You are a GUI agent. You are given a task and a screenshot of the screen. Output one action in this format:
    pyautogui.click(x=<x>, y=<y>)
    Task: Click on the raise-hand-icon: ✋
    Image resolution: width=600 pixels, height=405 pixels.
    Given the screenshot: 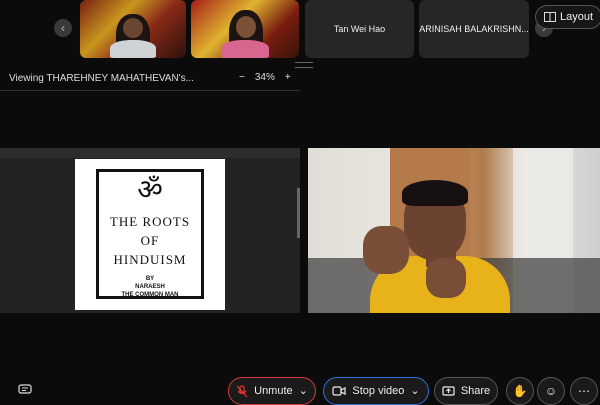 What is the action you would take?
    pyautogui.click(x=520, y=391)
    